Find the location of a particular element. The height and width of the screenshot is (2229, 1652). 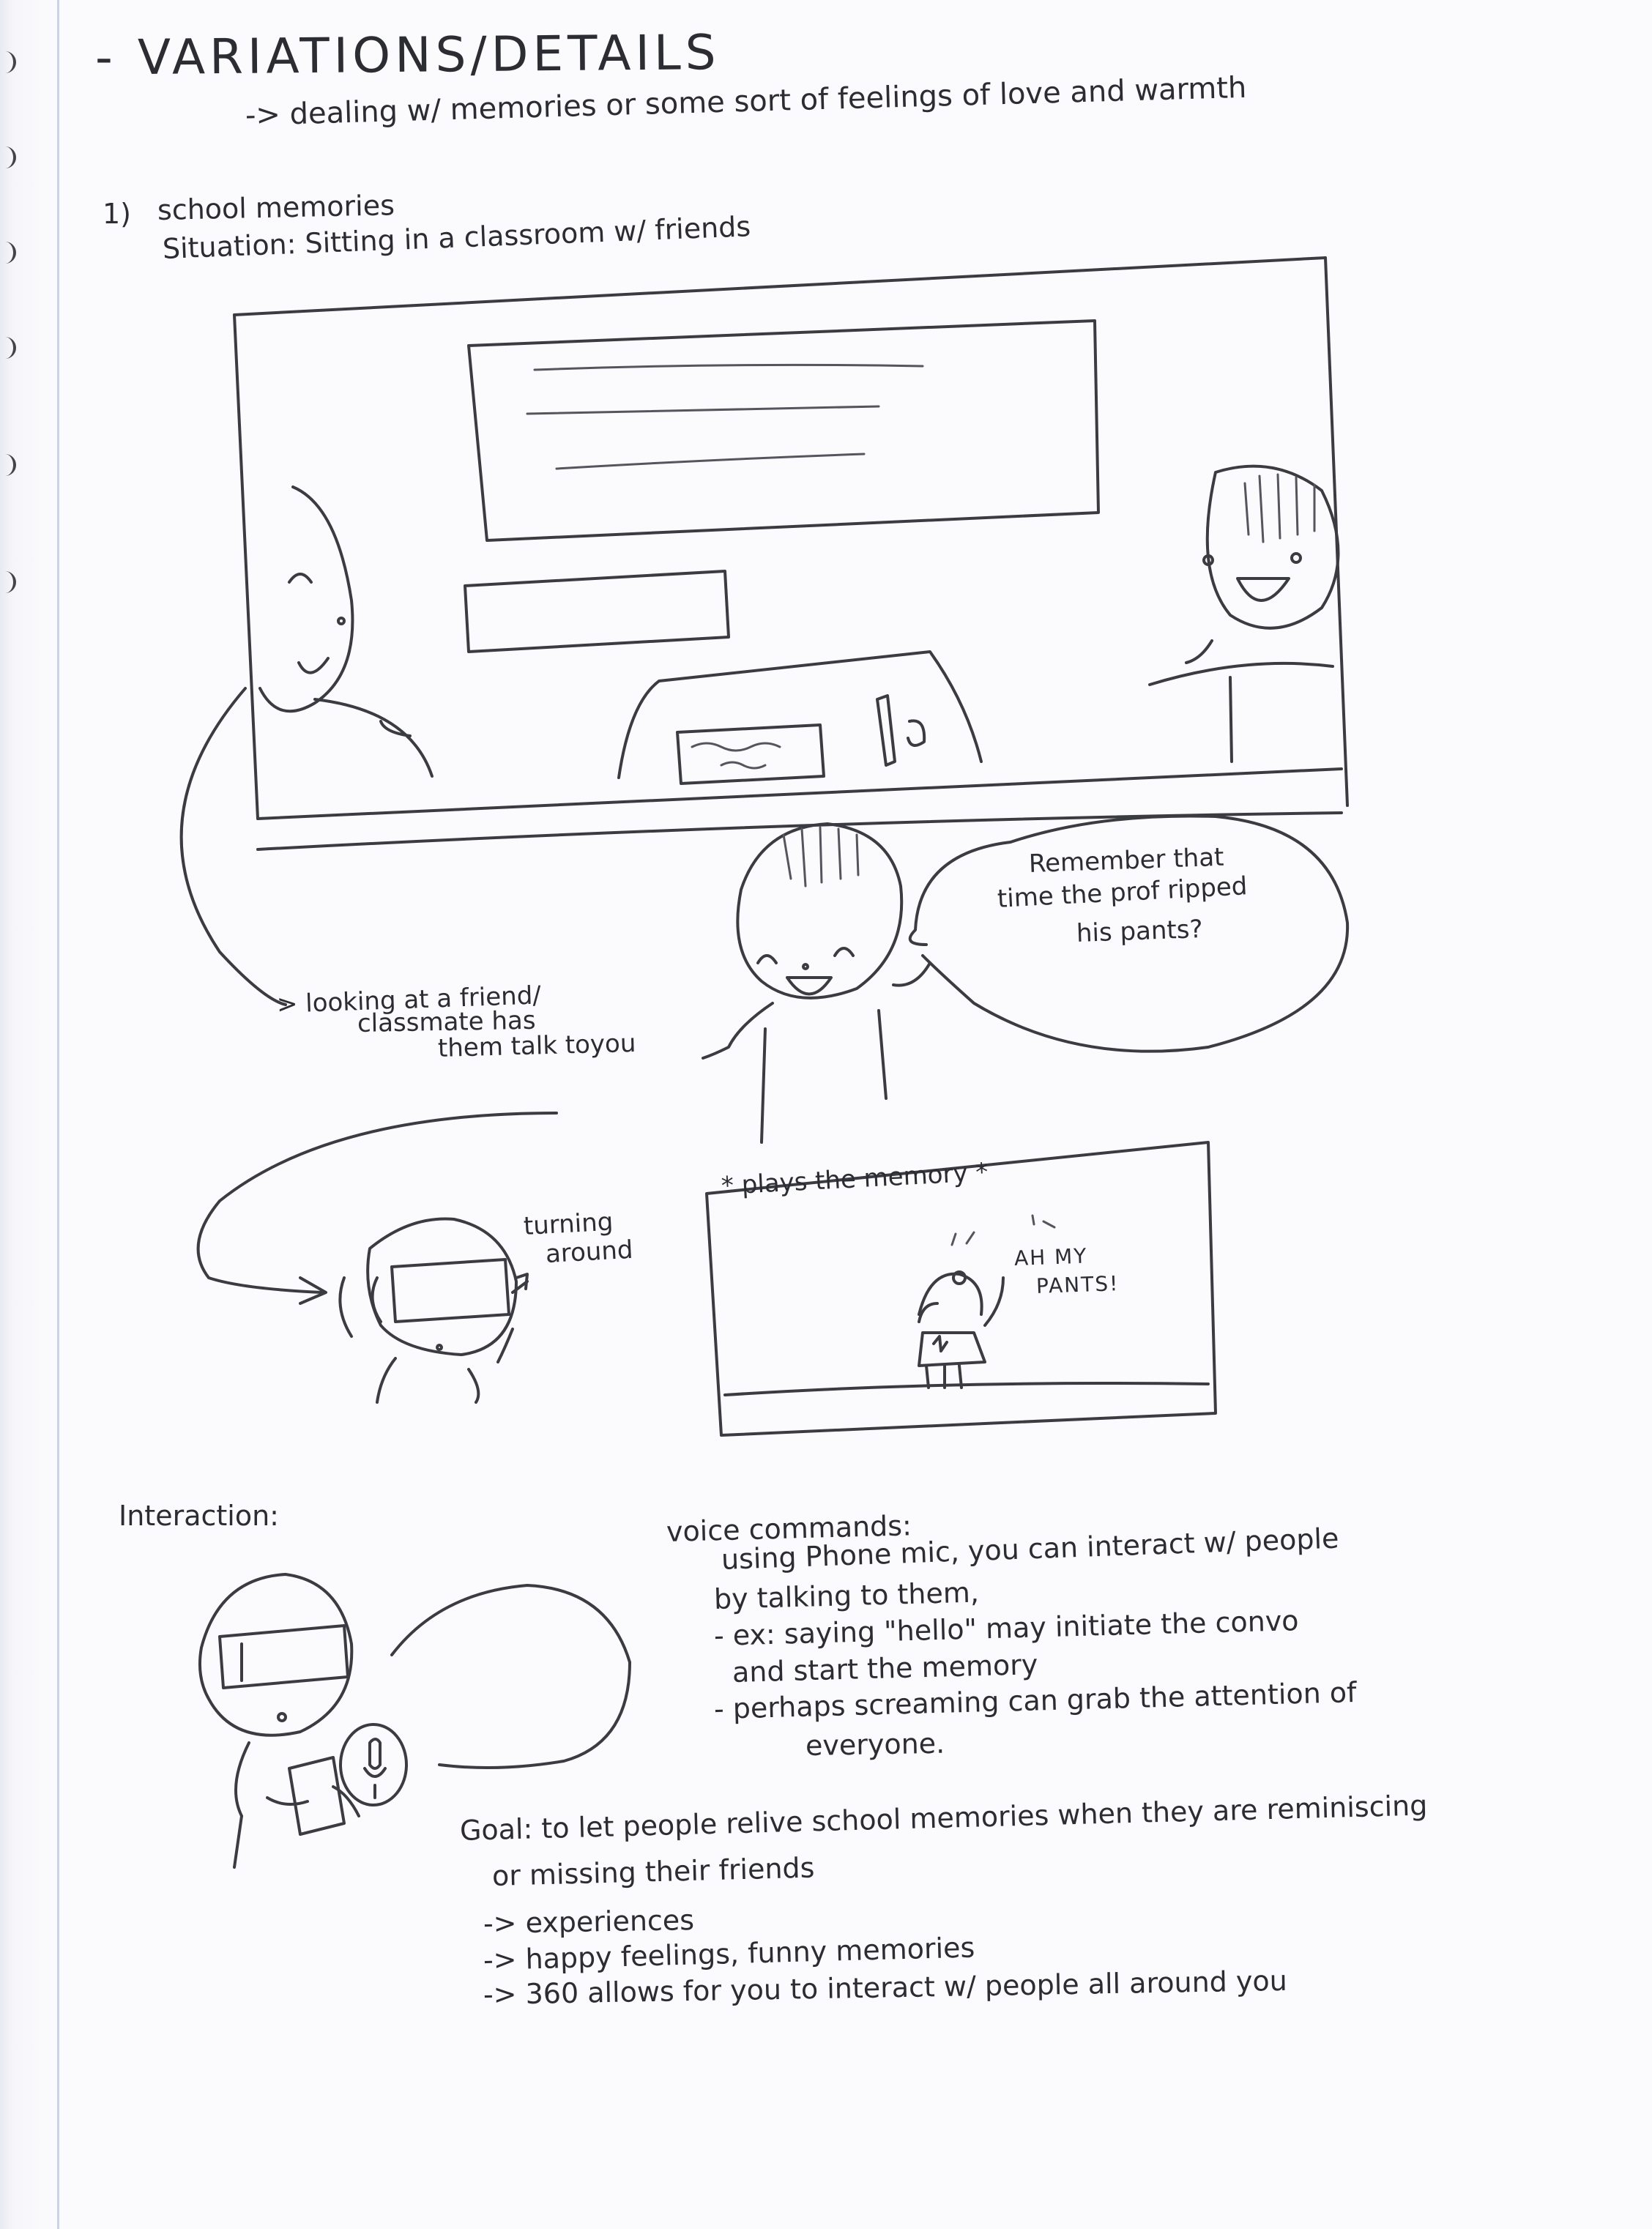

interaction-label: Interaction: is located at coordinates (199, 1516).